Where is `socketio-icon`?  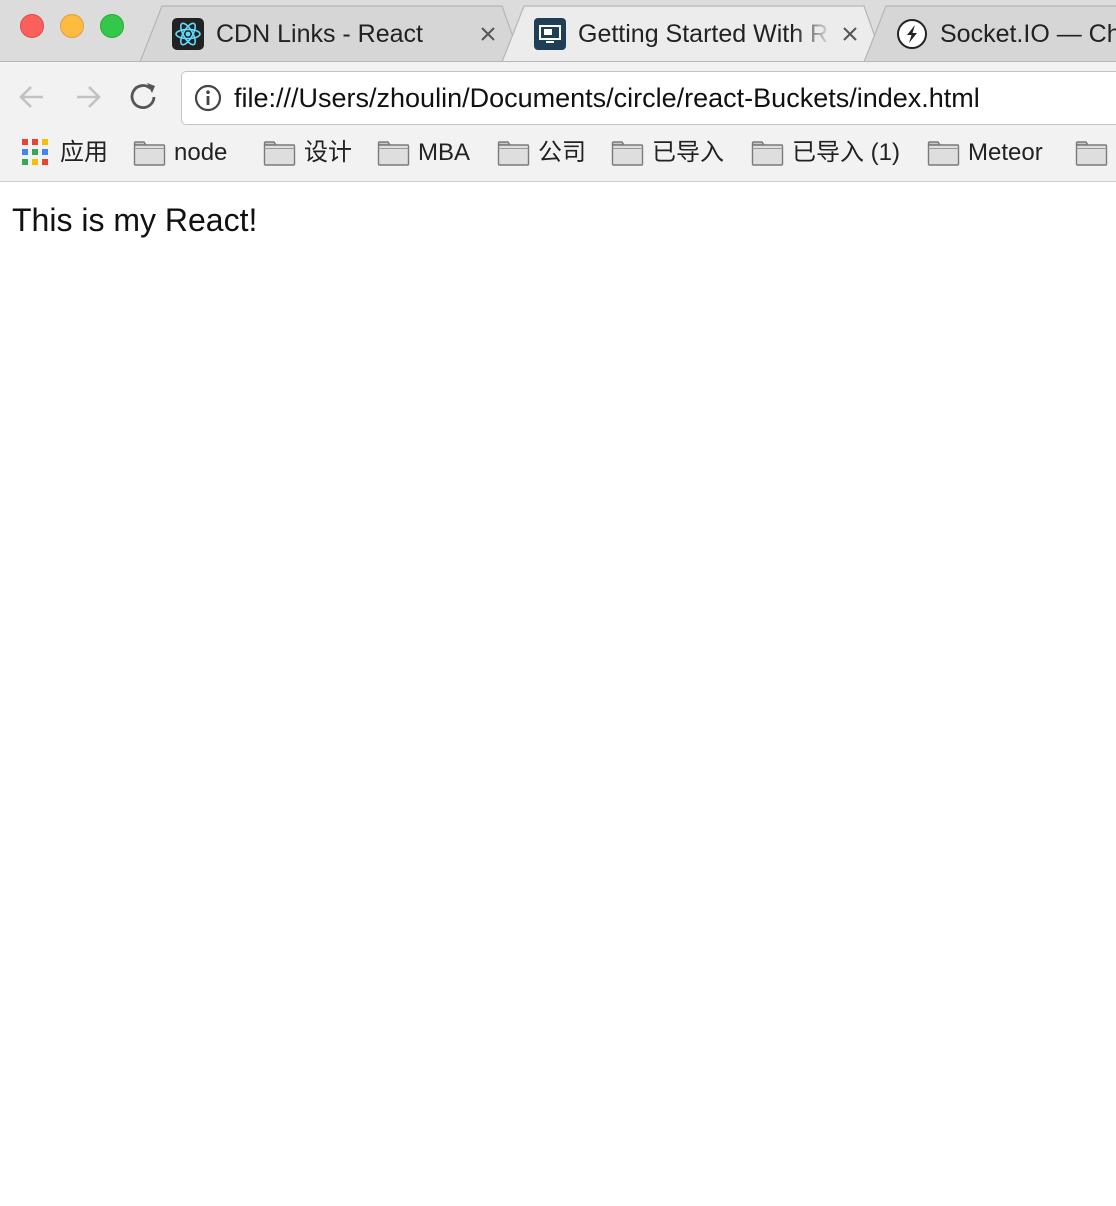 socketio-icon is located at coordinates (912, 34).